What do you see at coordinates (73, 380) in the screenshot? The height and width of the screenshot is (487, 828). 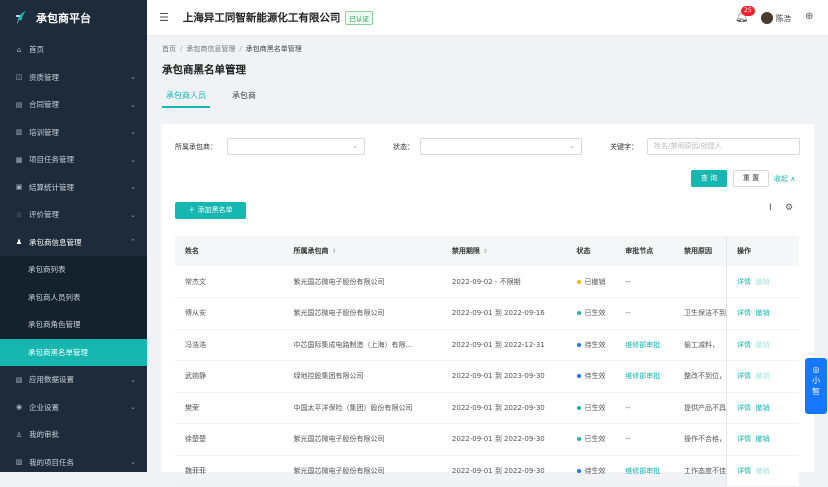 I see `sidebar-item: ▧ 应用数据设置 ⌄` at bounding box center [73, 380].